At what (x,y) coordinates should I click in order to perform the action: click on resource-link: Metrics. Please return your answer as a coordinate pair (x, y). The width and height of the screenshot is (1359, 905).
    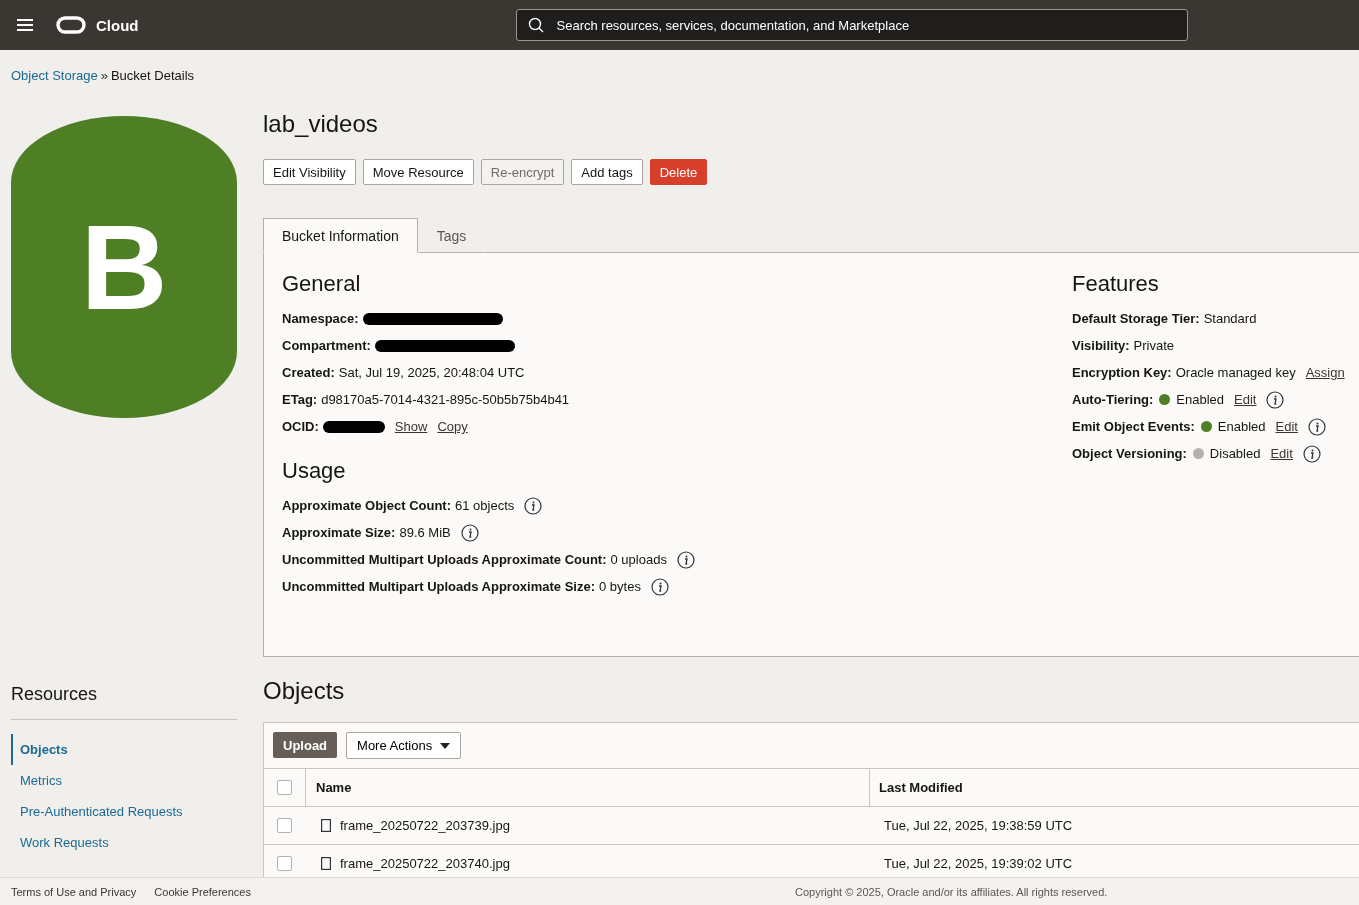
    Looking at the image, I should click on (124, 780).